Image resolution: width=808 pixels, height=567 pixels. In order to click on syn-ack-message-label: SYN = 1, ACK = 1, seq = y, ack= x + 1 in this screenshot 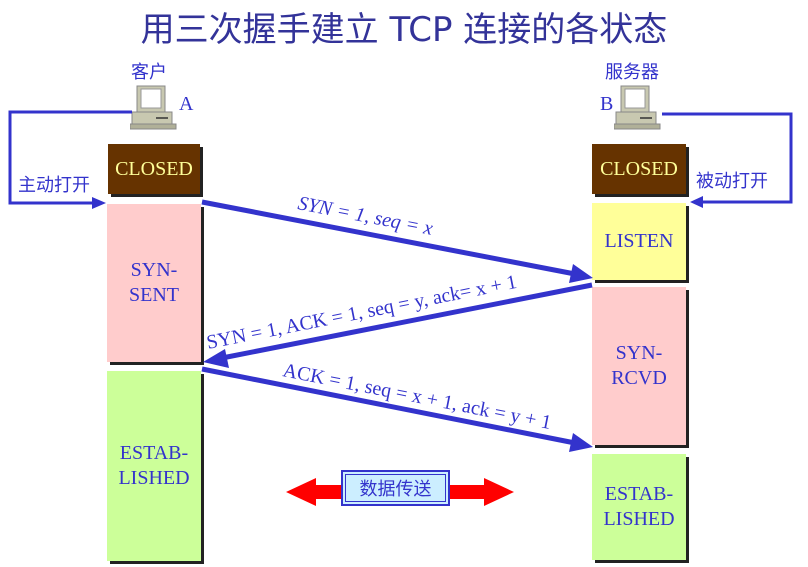, I will do `click(362, 312)`.